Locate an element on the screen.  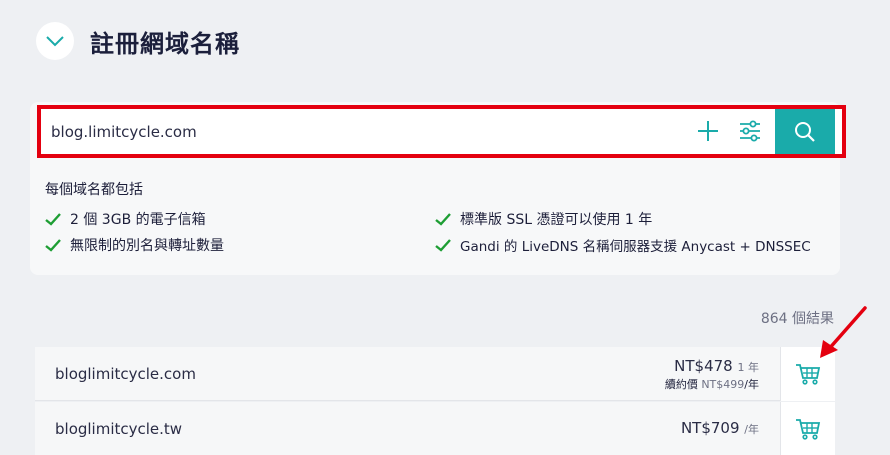
plus-icon is located at coordinates (708, 131).